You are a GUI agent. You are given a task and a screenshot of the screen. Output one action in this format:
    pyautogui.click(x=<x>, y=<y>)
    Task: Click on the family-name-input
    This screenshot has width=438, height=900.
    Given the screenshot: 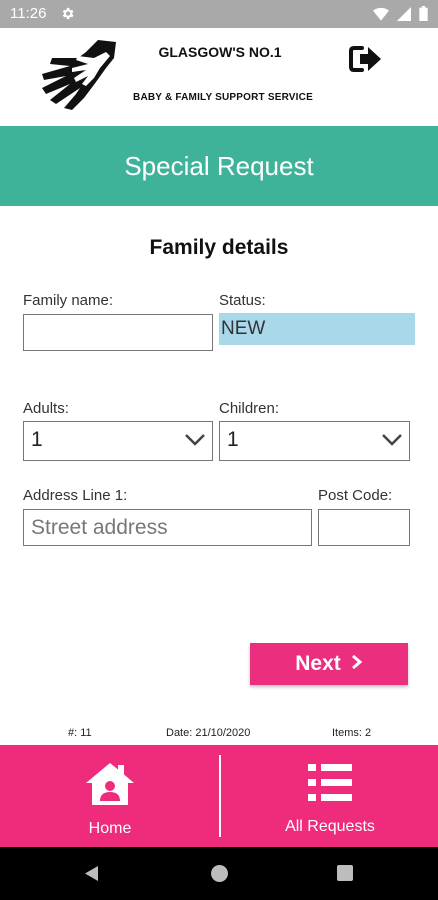 What is the action you would take?
    pyautogui.click(x=118, y=332)
    